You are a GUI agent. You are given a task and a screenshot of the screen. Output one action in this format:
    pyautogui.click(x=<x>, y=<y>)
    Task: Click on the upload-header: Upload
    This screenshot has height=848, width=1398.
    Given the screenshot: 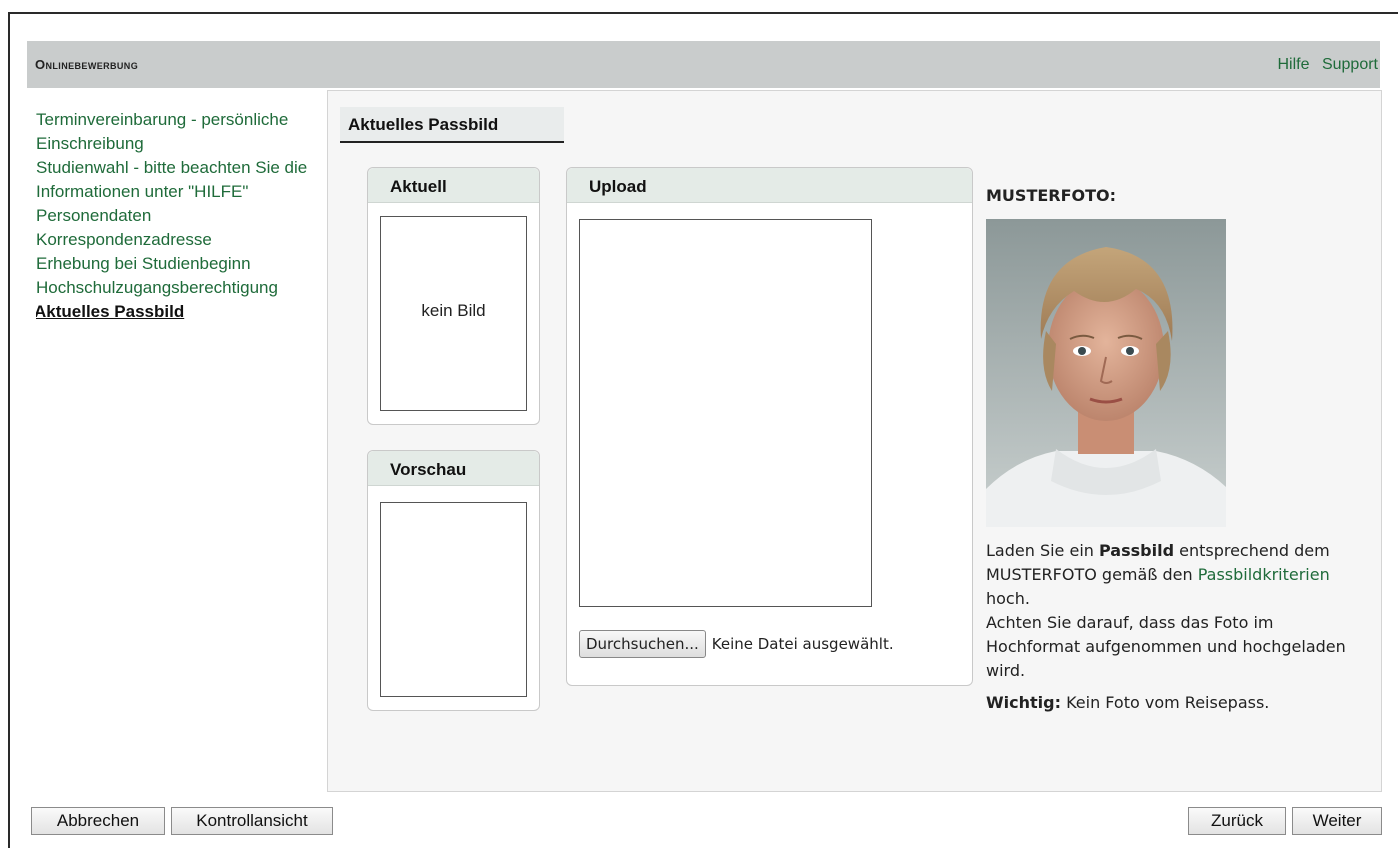 What is the action you would take?
    pyautogui.click(x=769, y=185)
    